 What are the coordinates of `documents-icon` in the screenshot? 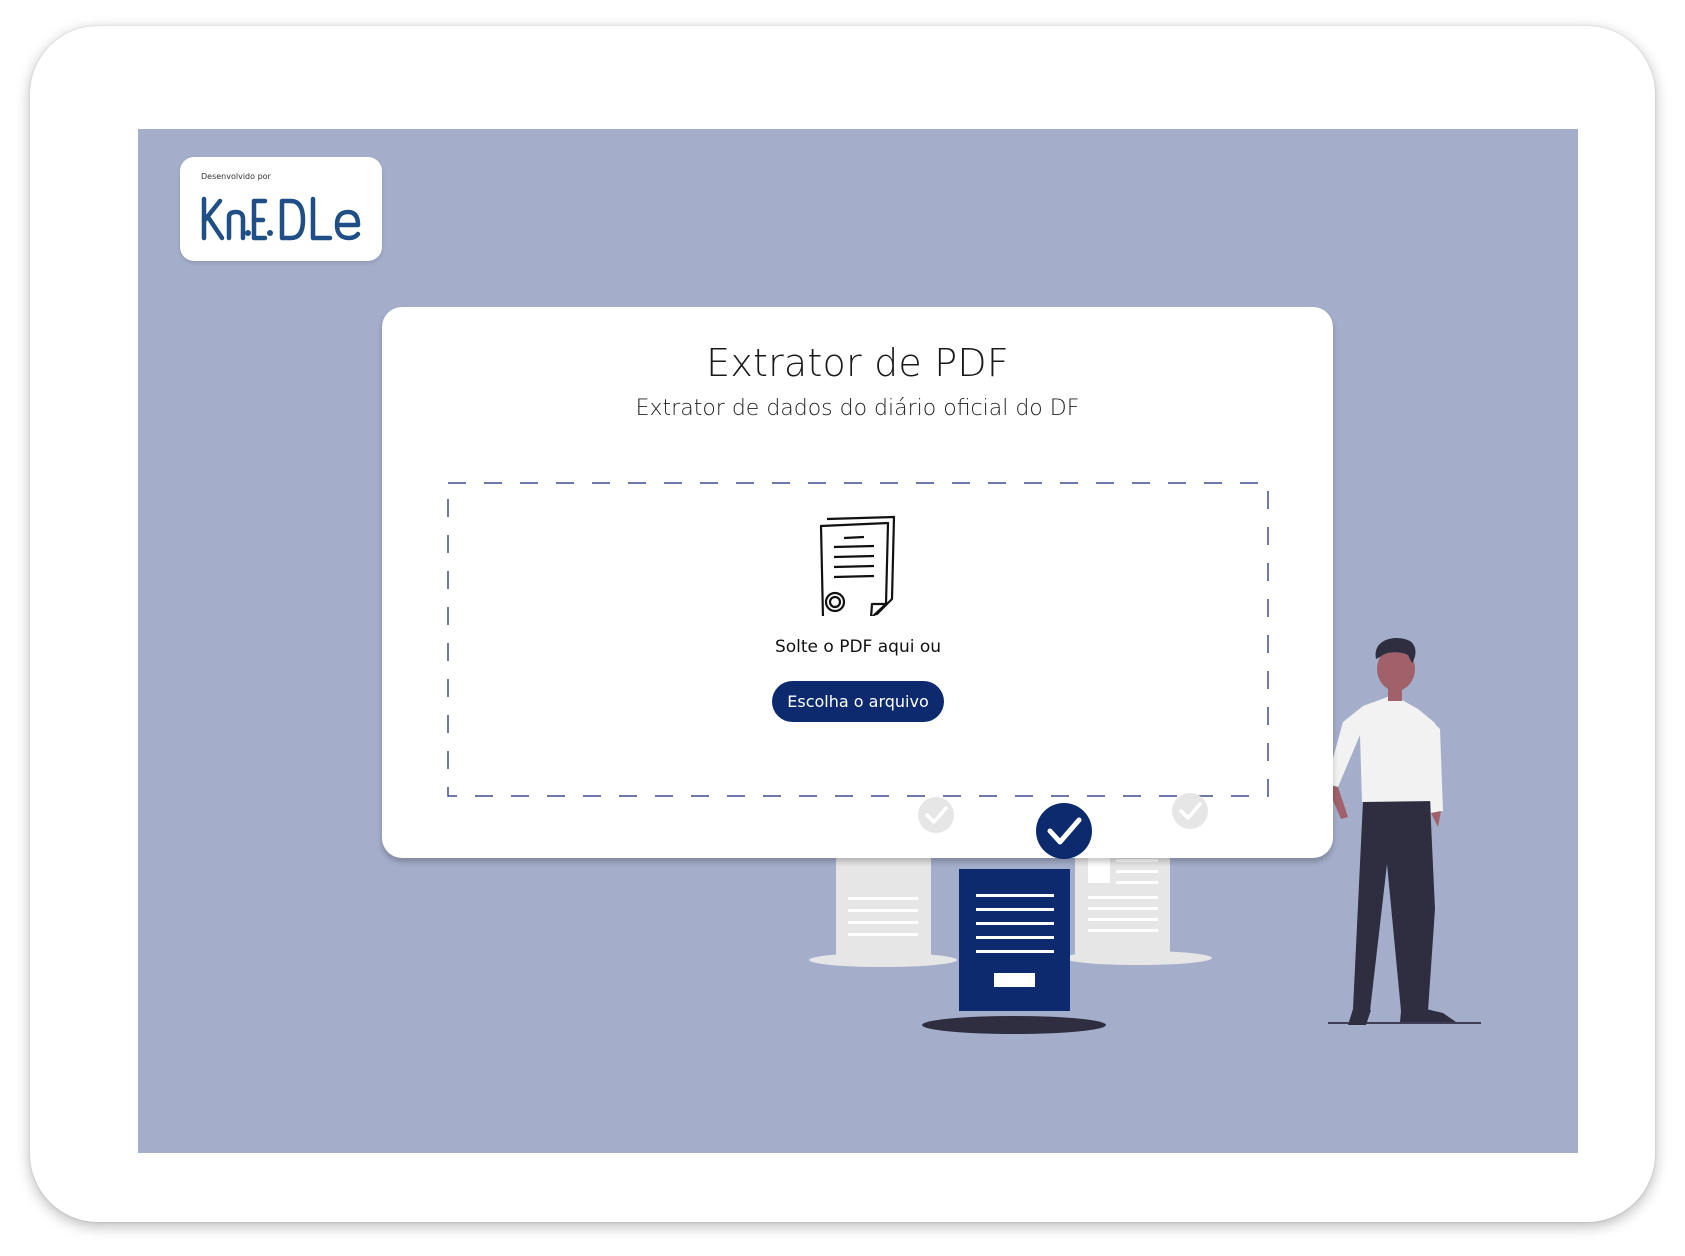 It's located at (857, 565).